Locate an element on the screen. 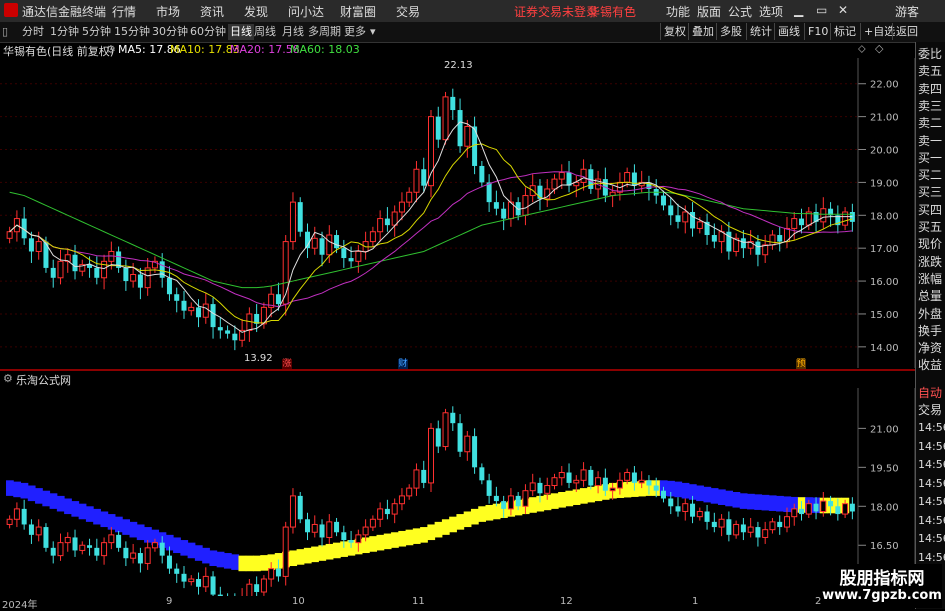 The width and height of the screenshot is (945, 611). statistics-button: 统计 is located at coordinates (760, 31).